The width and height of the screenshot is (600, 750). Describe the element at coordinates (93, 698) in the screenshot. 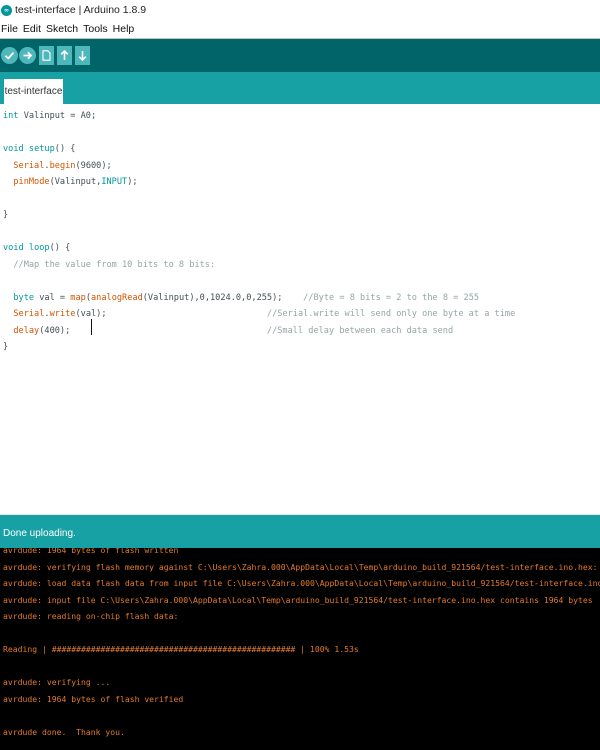

I see `console-line: avrdude: 1964 bytes of flash verified` at that location.